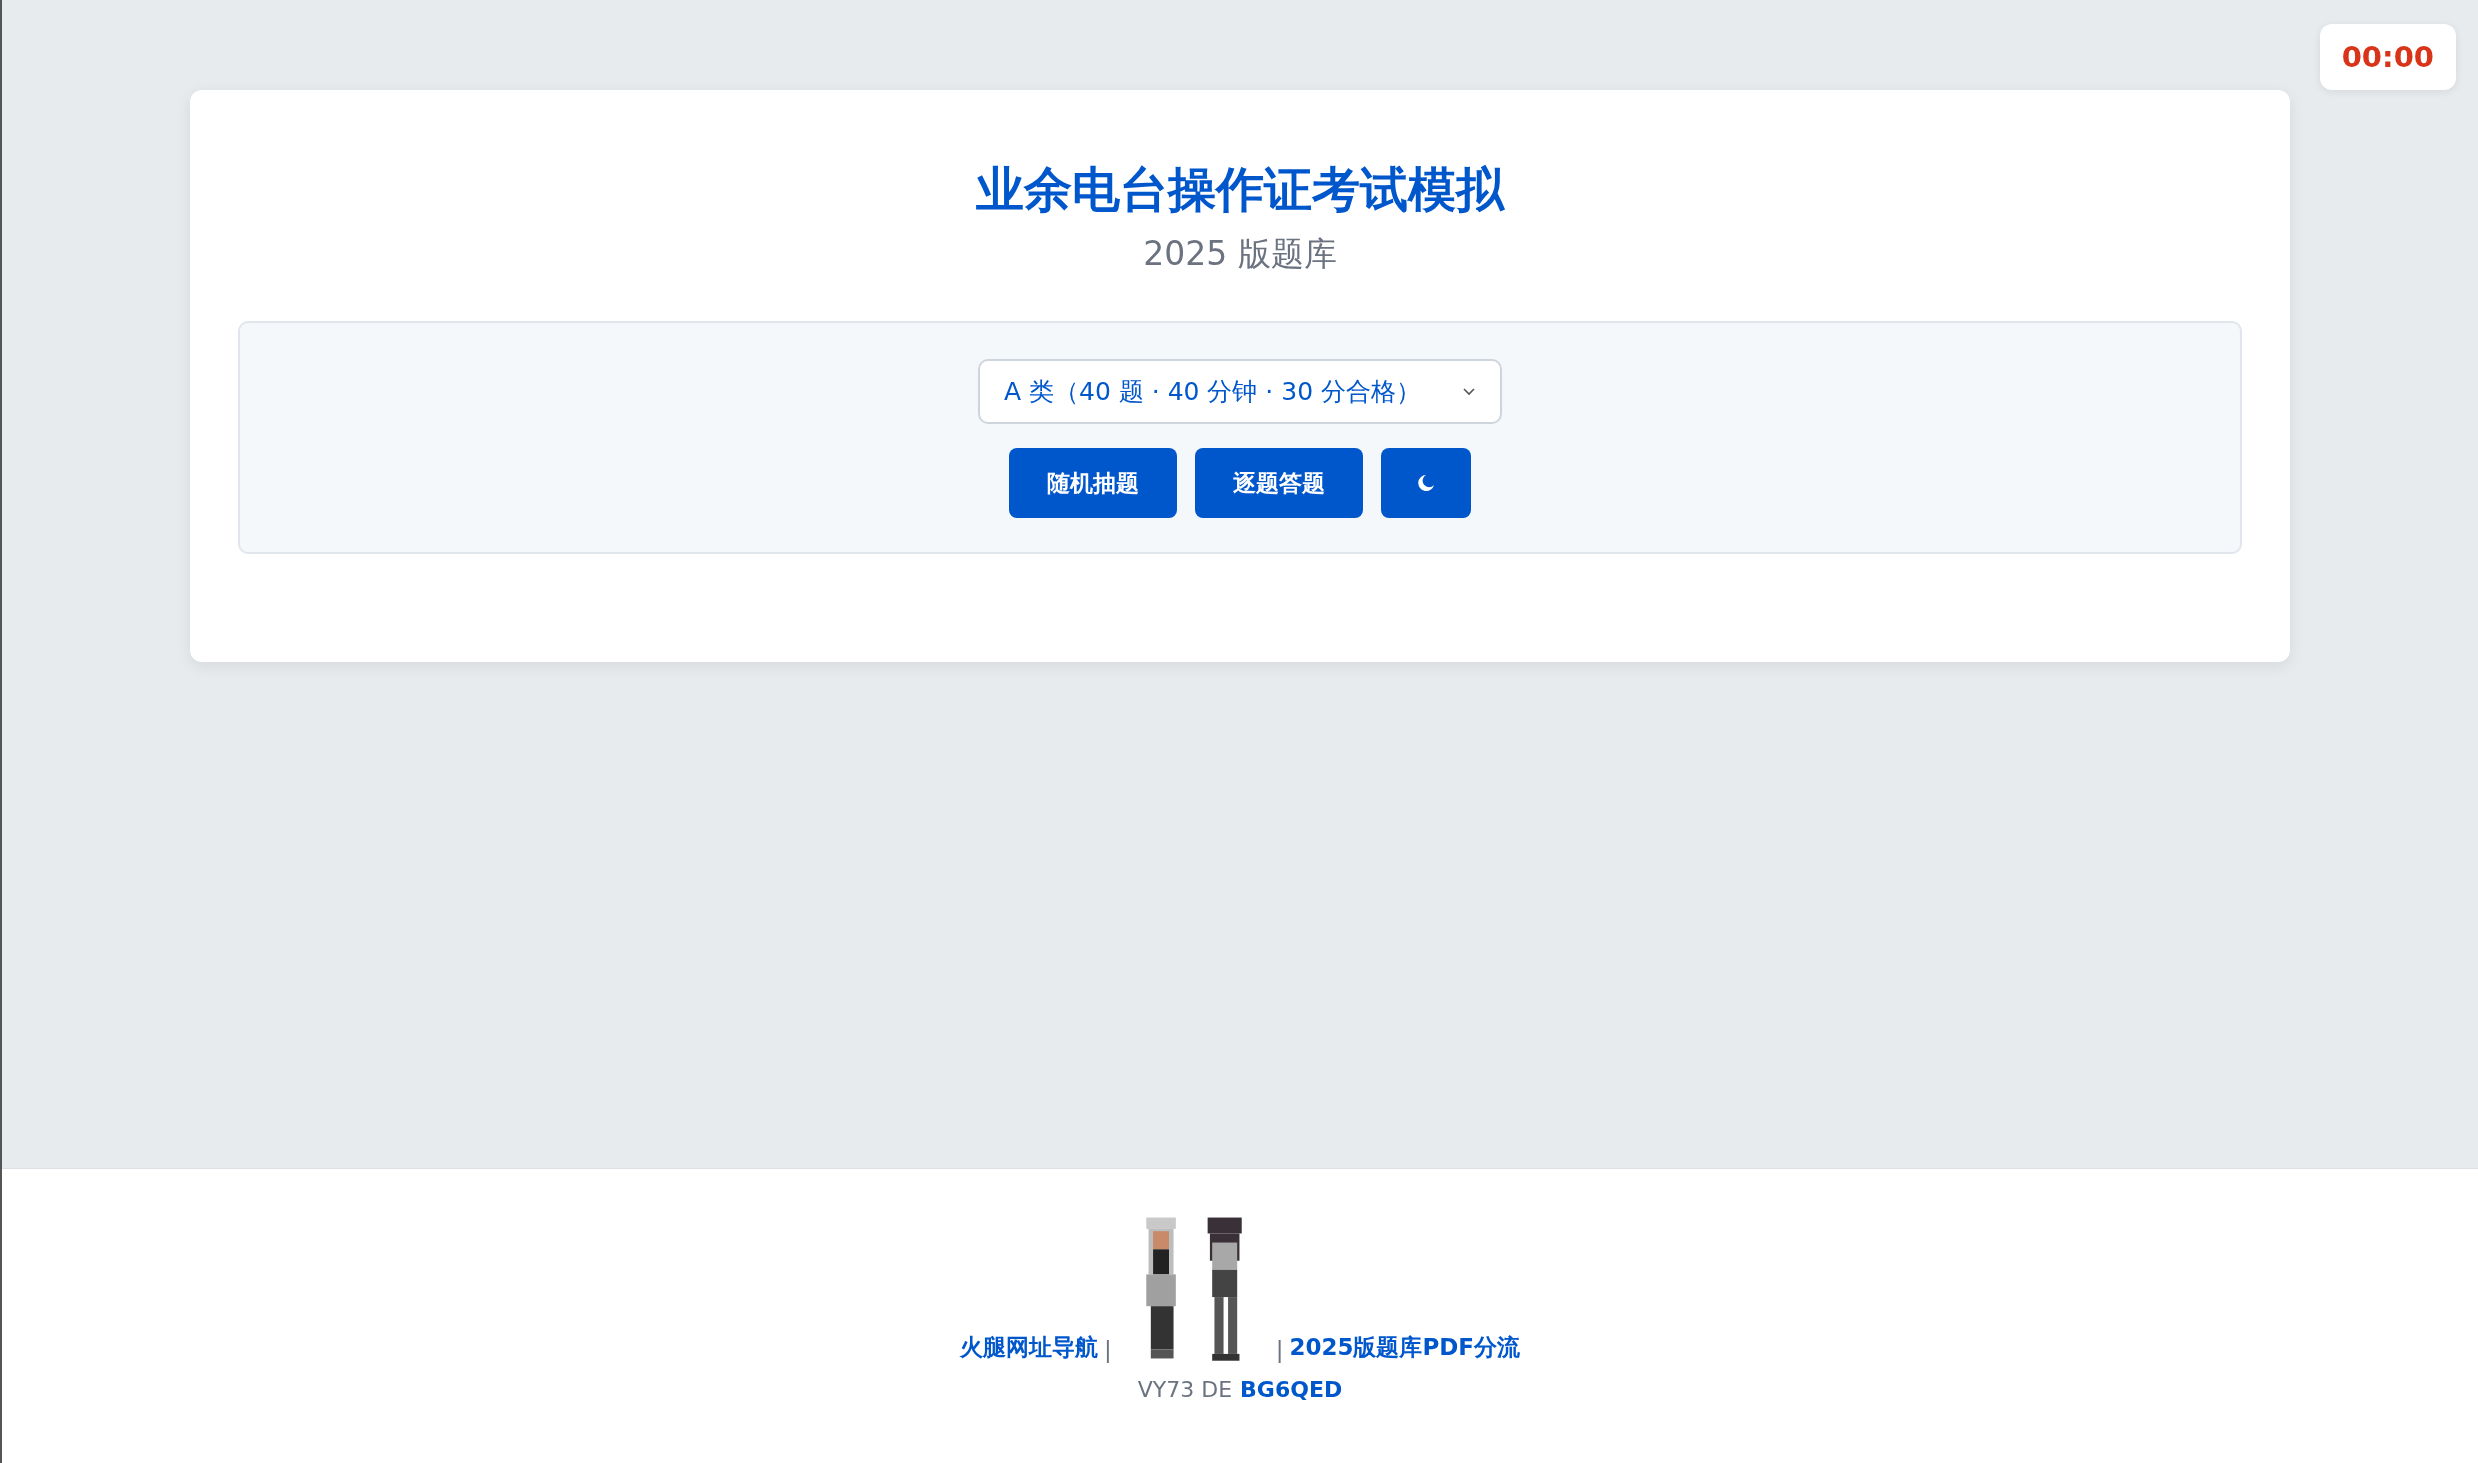  What do you see at coordinates (1279, 483) in the screenshot?
I see `action-button: 逐题答题` at bounding box center [1279, 483].